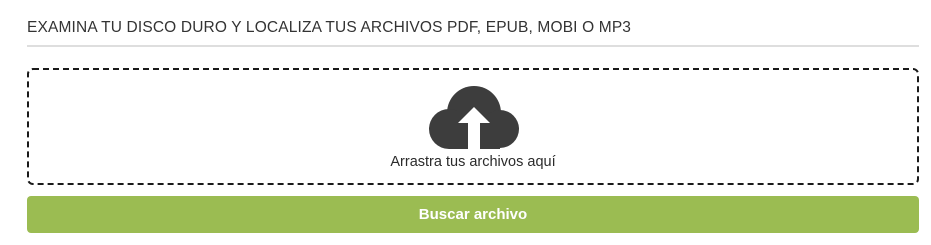 This screenshot has width=931, height=245. What do you see at coordinates (474, 118) in the screenshot?
I see `cloud-upload-icon` at bounding box center [474, 118].